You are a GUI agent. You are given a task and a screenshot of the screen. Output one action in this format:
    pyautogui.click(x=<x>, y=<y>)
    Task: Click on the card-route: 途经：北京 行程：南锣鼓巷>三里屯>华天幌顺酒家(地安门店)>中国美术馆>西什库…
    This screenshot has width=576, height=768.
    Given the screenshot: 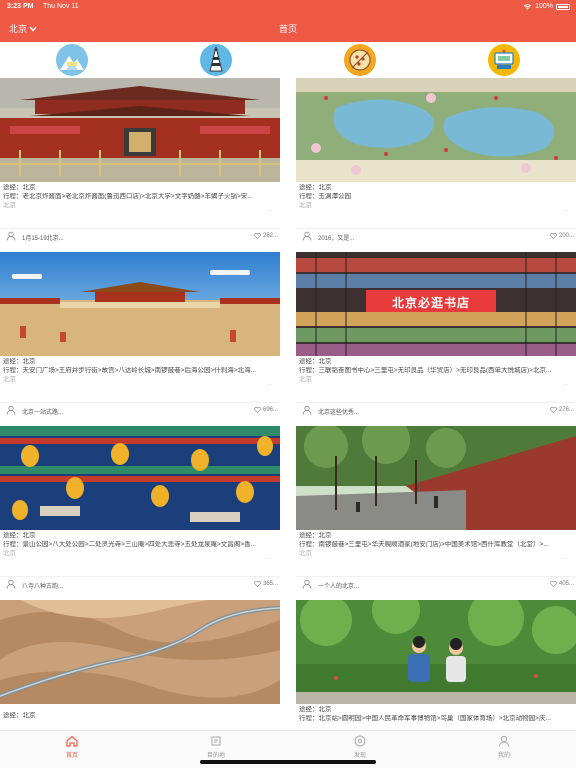 What is the action you would take?
    pyautogui.click(x=436, y=511)
    